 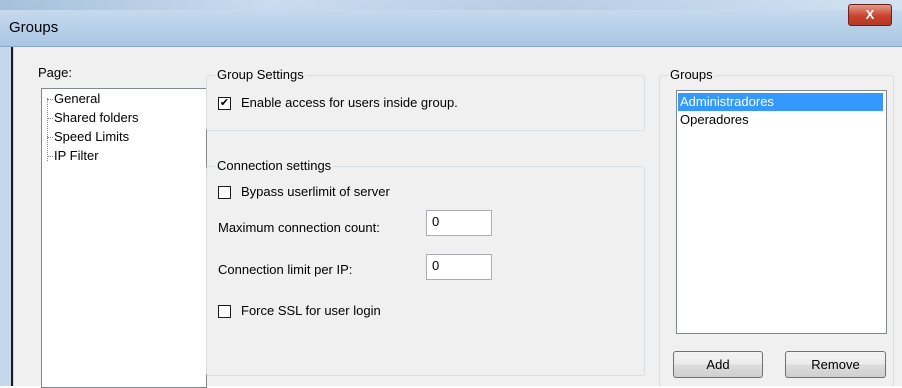 I want to click on title-bar: Groups X, so click(x=451, y=23).